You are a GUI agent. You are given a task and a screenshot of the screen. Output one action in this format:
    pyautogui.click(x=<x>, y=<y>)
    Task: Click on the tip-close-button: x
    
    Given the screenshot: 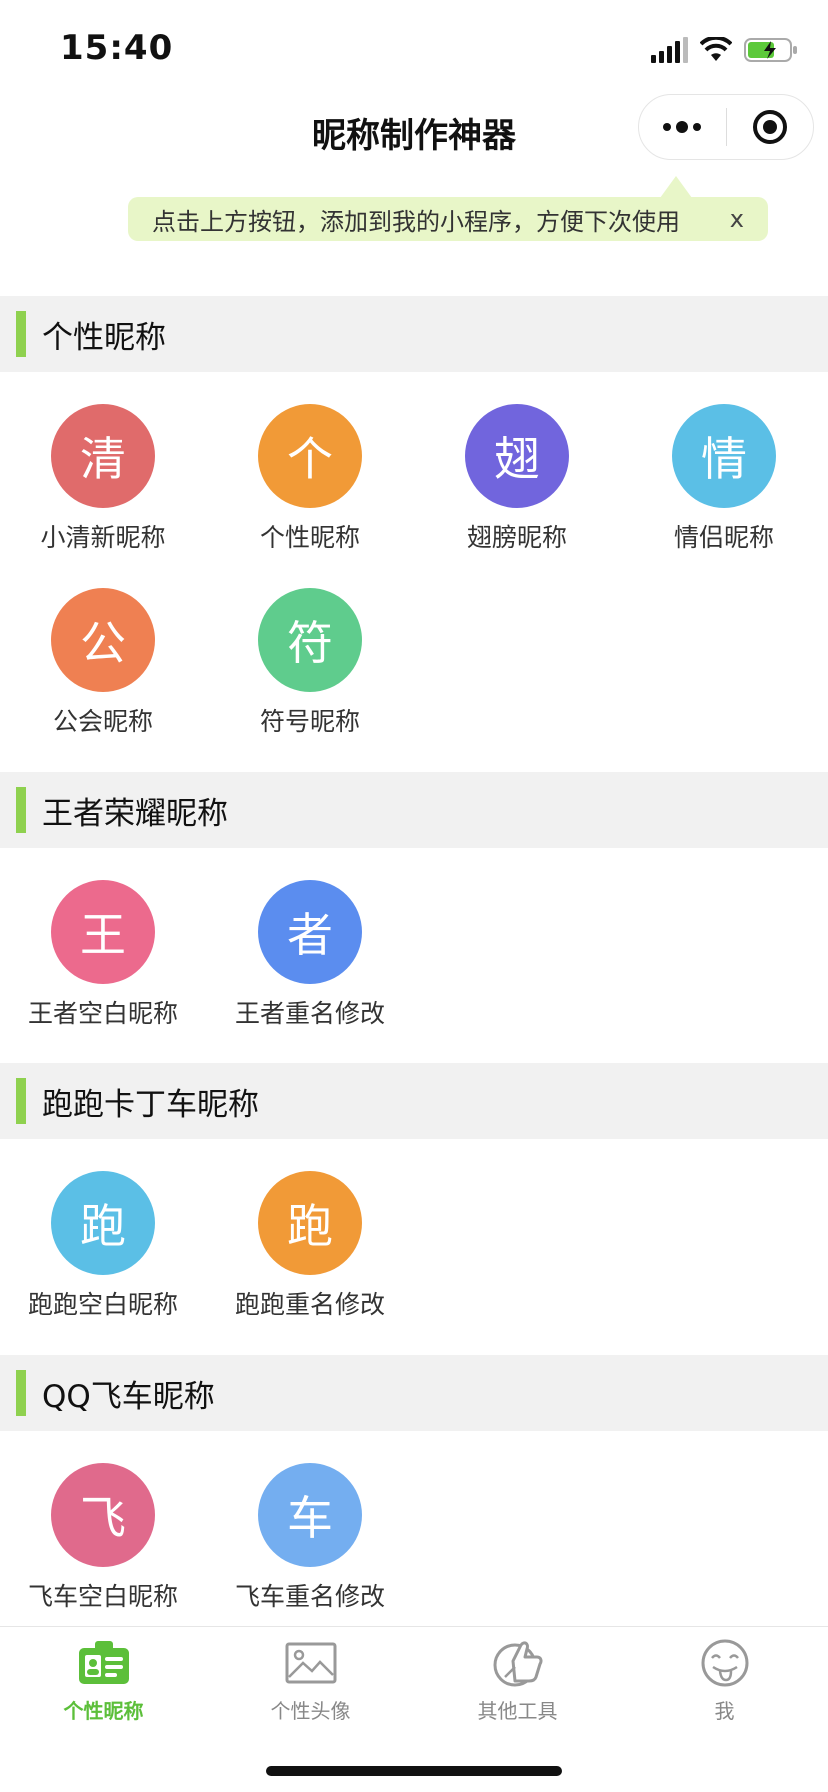 What is the action you would take?
    pyautogui.click(x=732, y=219)
    